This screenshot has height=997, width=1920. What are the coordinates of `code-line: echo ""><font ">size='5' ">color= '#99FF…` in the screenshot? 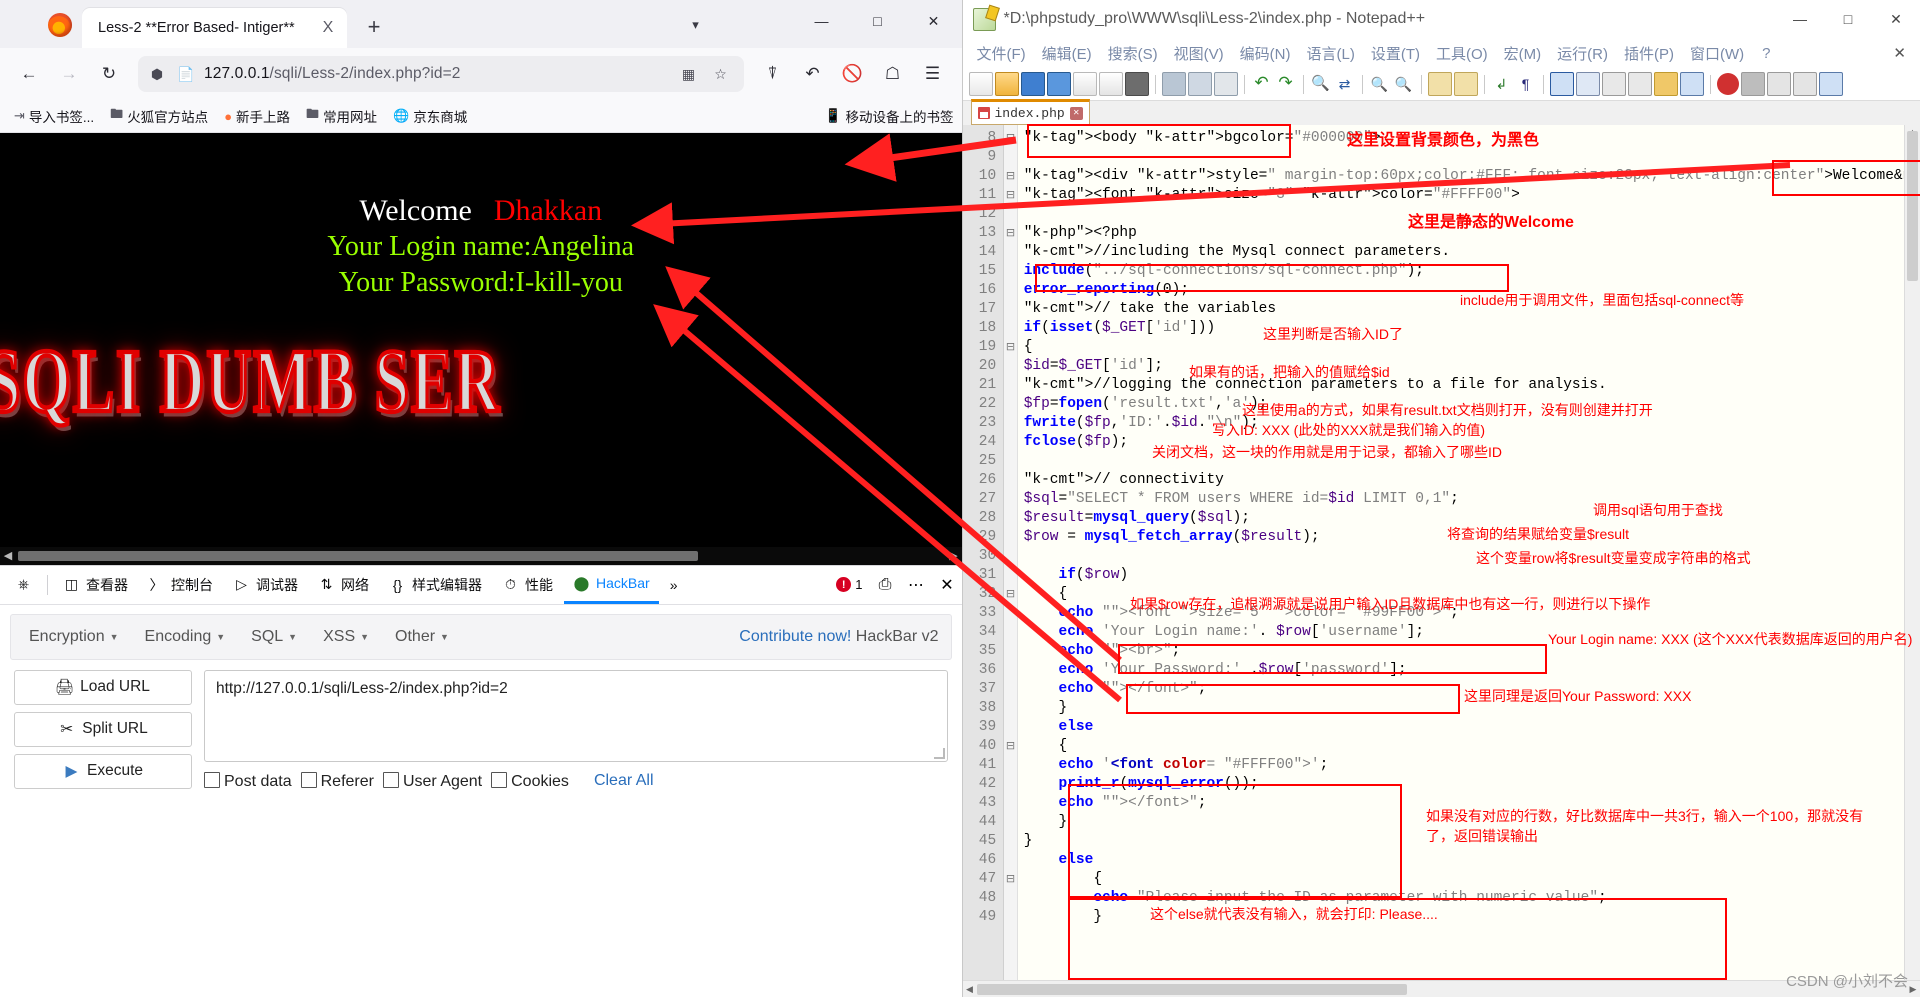 It's located at (1469, 613).